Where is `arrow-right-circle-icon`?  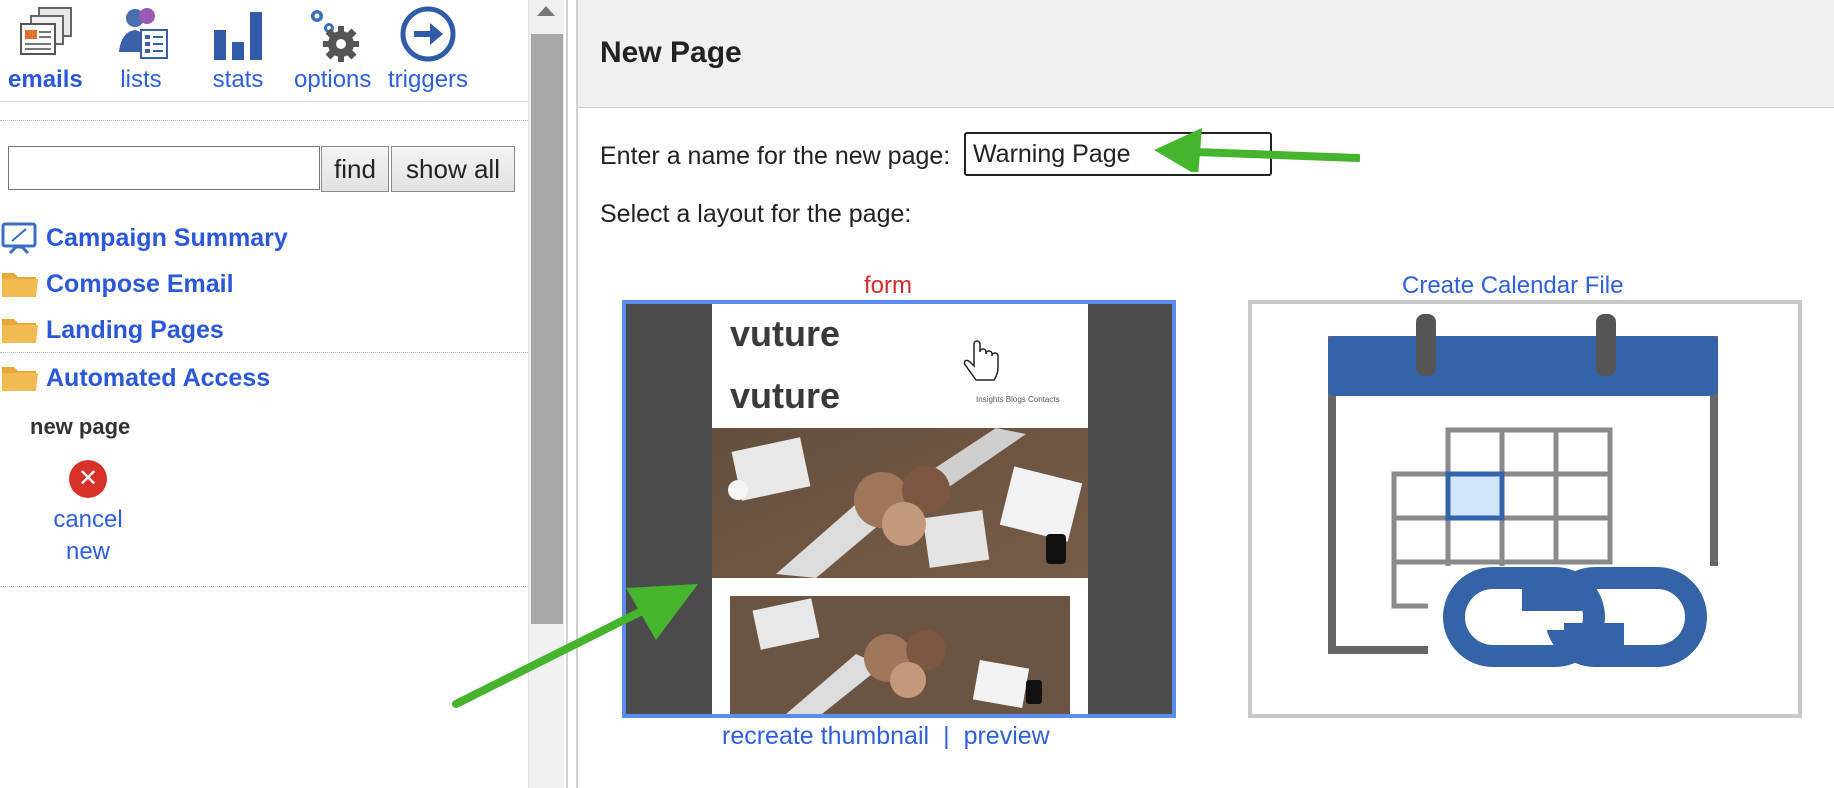
arrow-right-circle-icon is located at coordinates (428, 34).